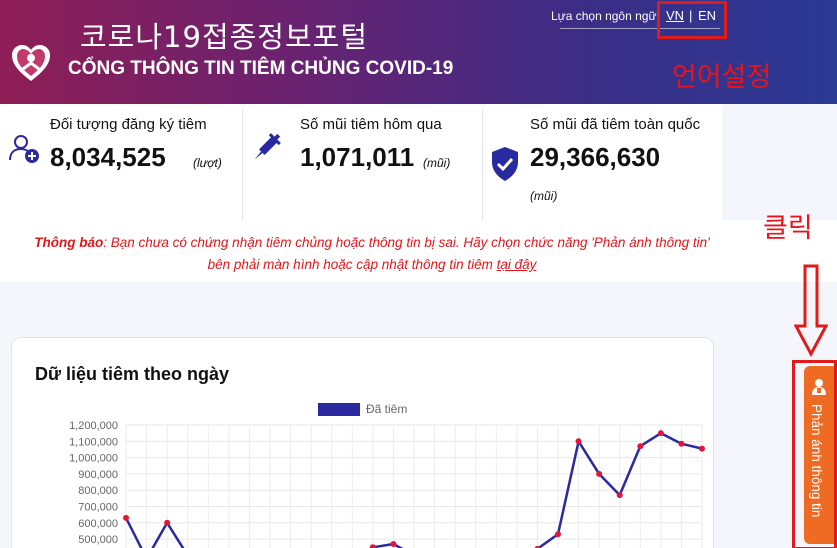 The height and width of the screenshot is (548, 837). I want to click on y-tick-label: 900,000, so click(98, 475).